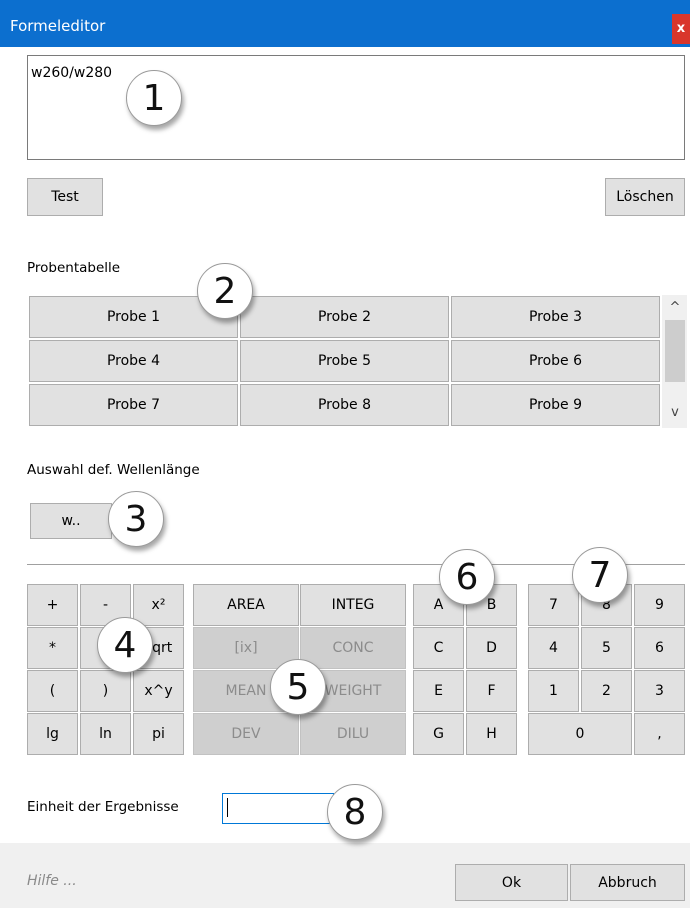  Describe the element at coordinates (355, 812) in the screenshot. I see `callout-8: 8` at that location.